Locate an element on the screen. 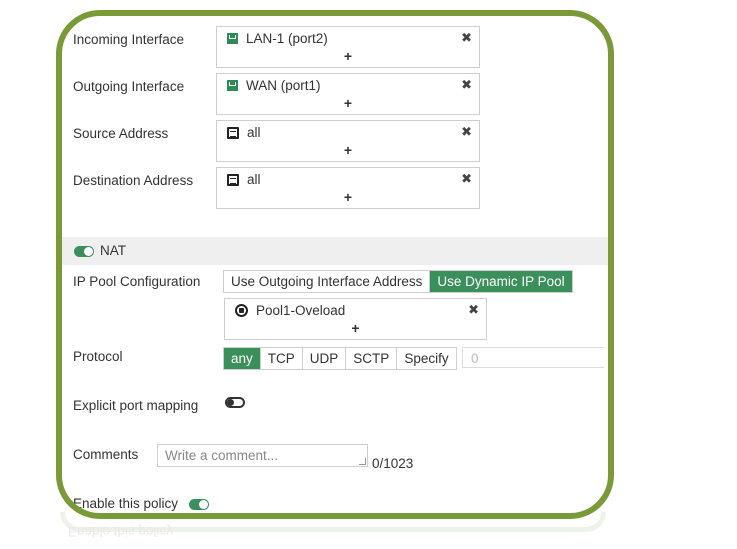  nat-section-header: NAT is located at coordinates (335, 251).